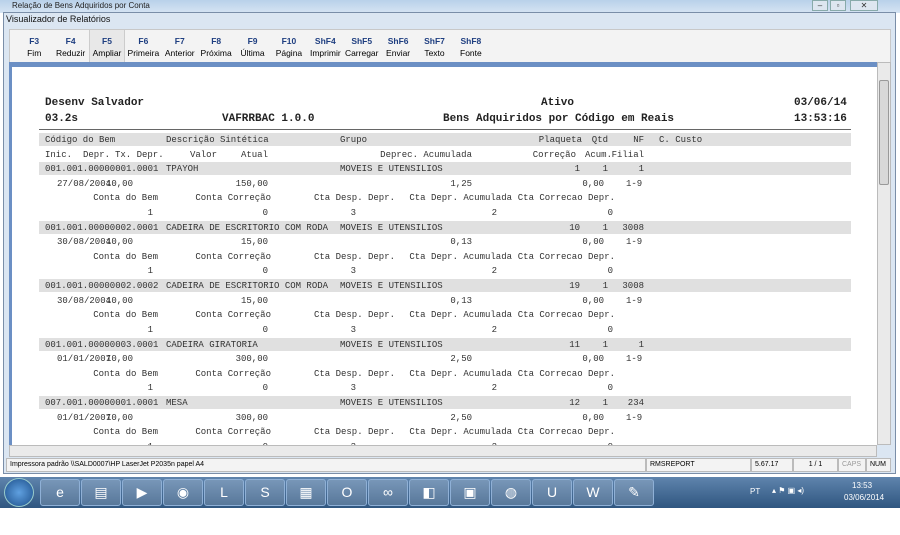  Describe the element at coordinates (605, 286) in the screenshot. I see `asset-qtd: 1` at that location.